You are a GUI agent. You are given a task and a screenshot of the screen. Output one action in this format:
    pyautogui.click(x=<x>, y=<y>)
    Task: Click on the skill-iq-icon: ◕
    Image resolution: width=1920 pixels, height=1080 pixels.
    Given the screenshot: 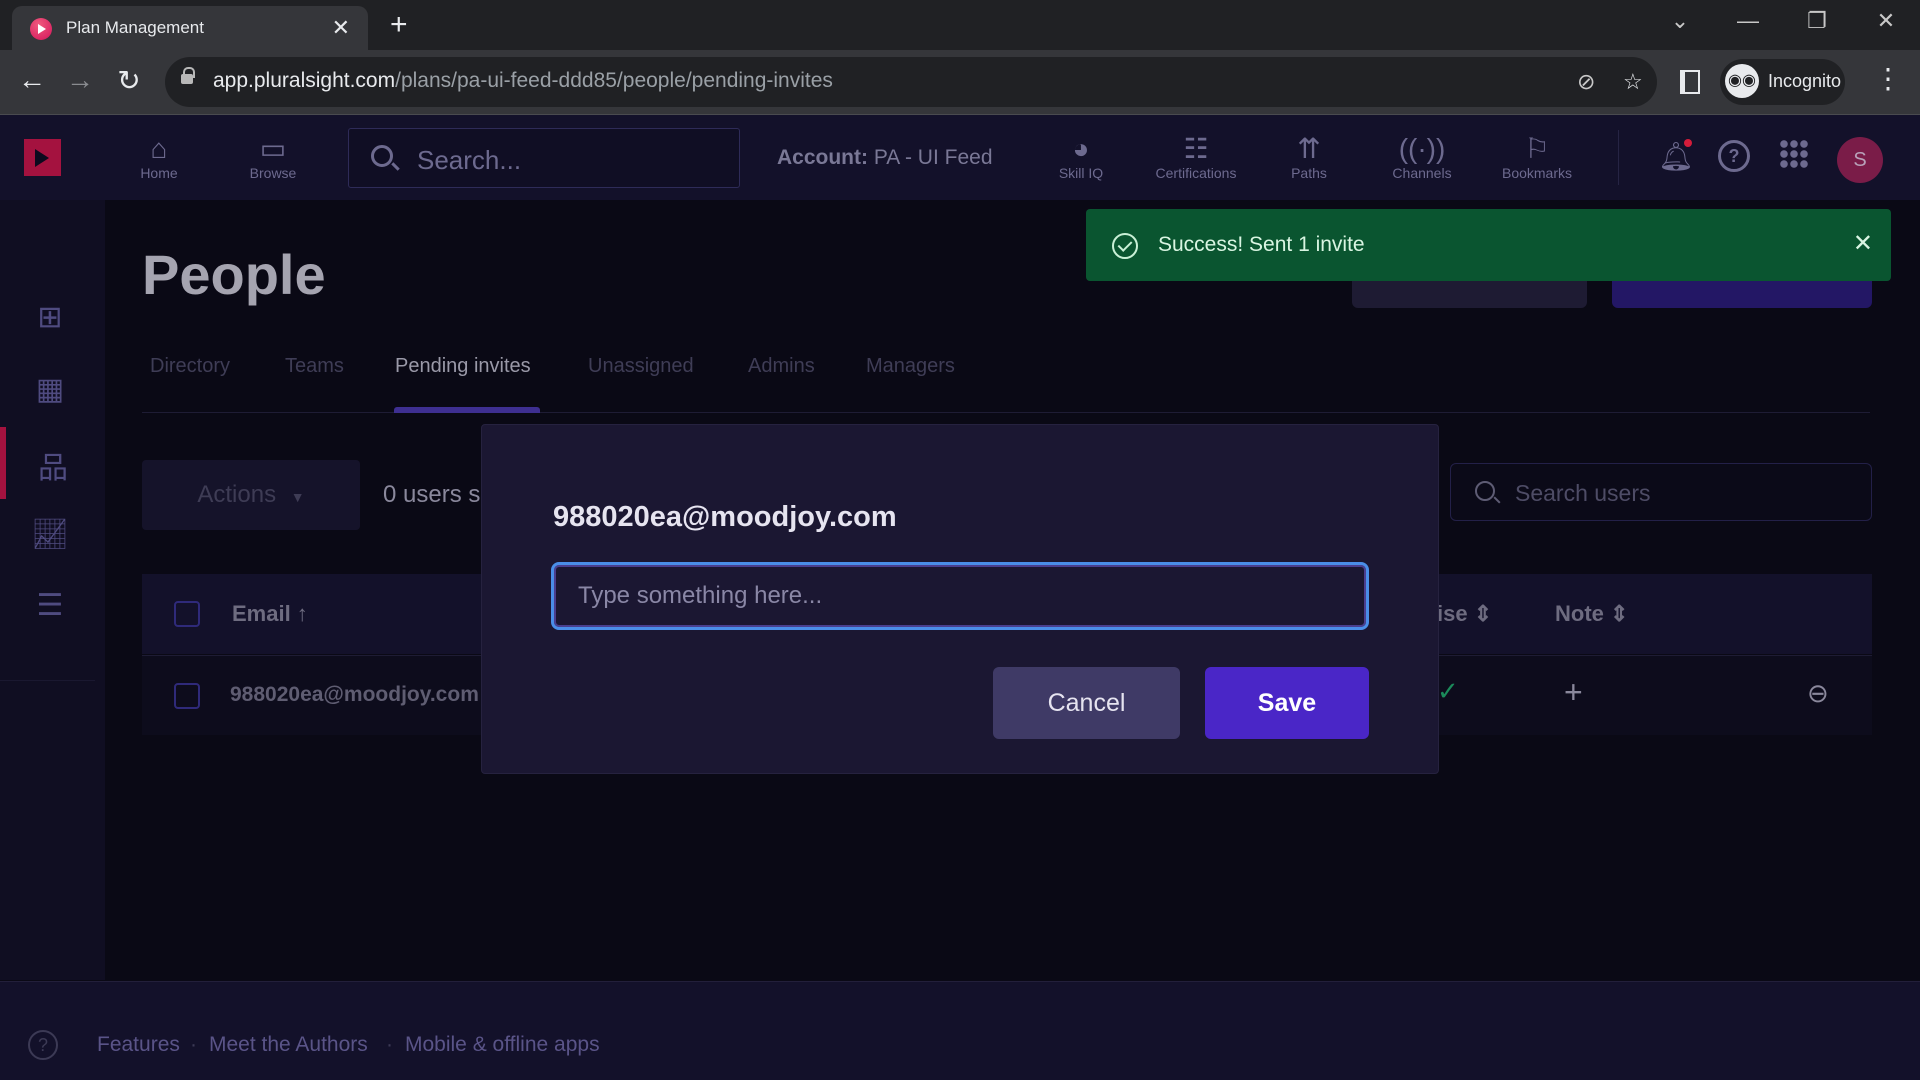 What is the action you would take?
    pyautogui.click(x=1081, y=148)
    